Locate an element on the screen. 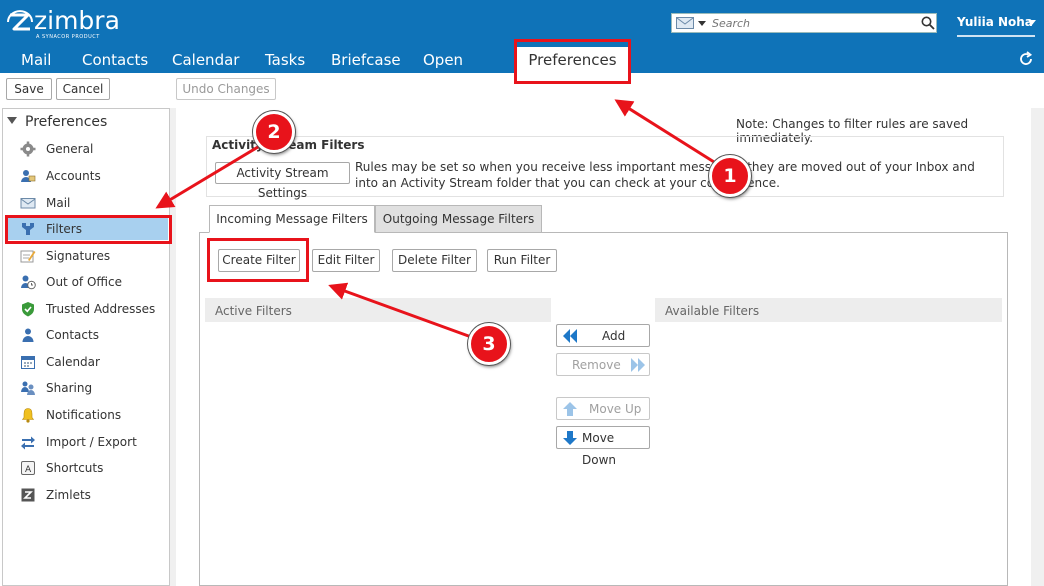 The height and width of the screenshot is (586, 1044). sidebar-item-out-of-office: Out of Office is located at coordinates (87, 282).